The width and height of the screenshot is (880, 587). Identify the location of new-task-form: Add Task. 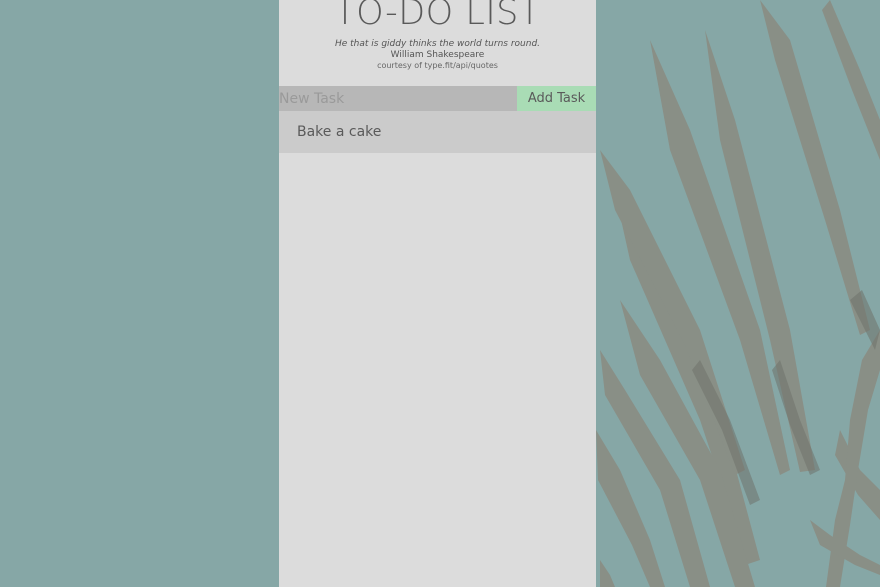
(437, 98).